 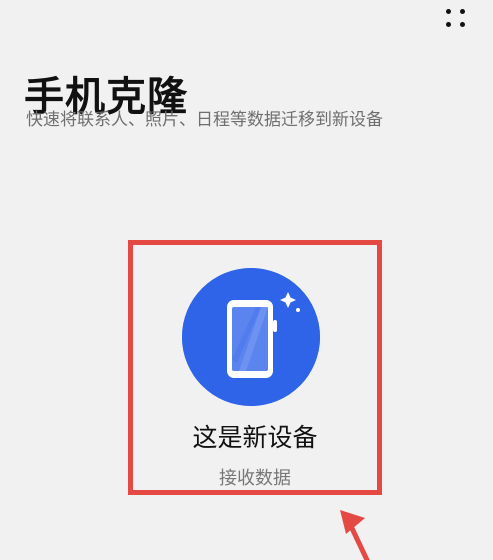 What do you see at coordinates (251, 337) in the screenshot?
I see `phone-sparkle-icon` at bounding box center [251, 337].